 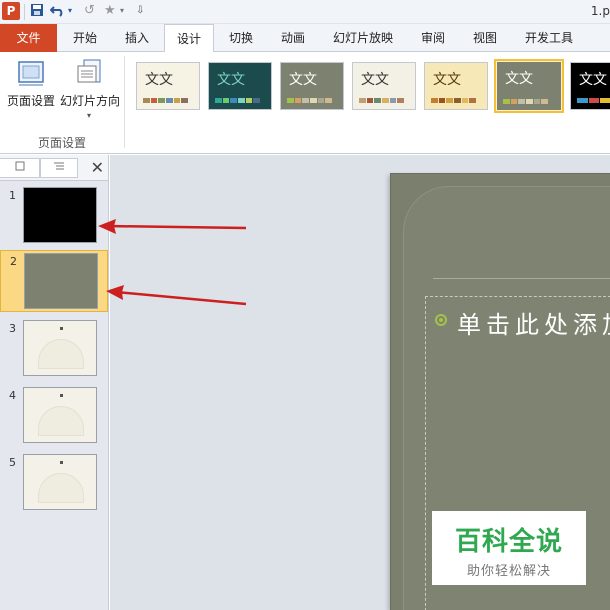 I want to click on group-label-page-setup: 页面设置, so click(x=61, y=143).